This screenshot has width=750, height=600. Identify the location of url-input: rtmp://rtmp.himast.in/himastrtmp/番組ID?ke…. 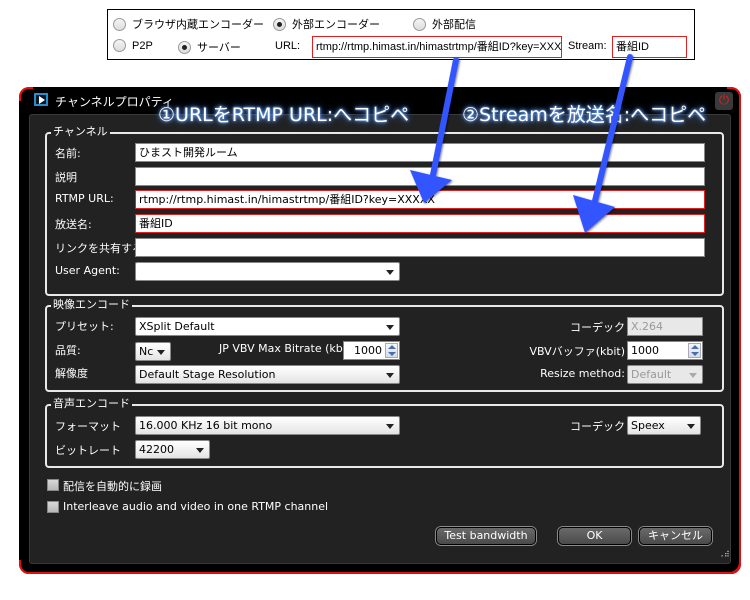
(437, 47).